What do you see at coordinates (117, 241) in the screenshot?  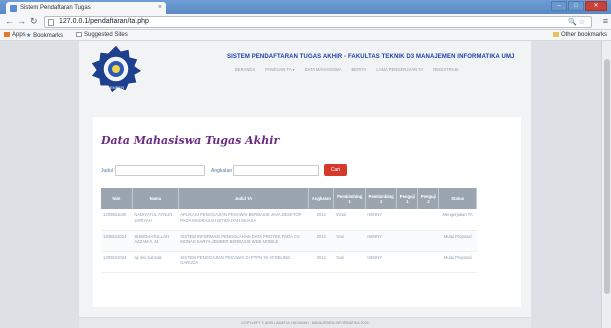 I see `cell-nim: 1200631024` at bounding box center [117, 241].